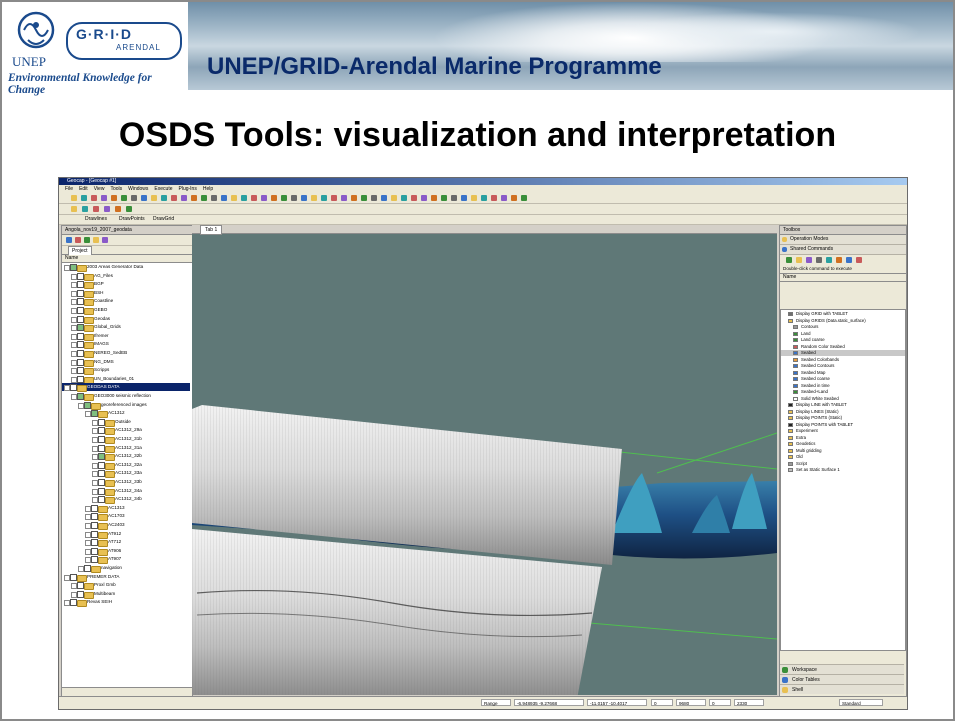 The height and width of the screenshot is (721, 955). What do you see at coordinates (842, 679) in the screenshot?
I see `color-tables-section: Color Tables` at bounding box center [842, 679].